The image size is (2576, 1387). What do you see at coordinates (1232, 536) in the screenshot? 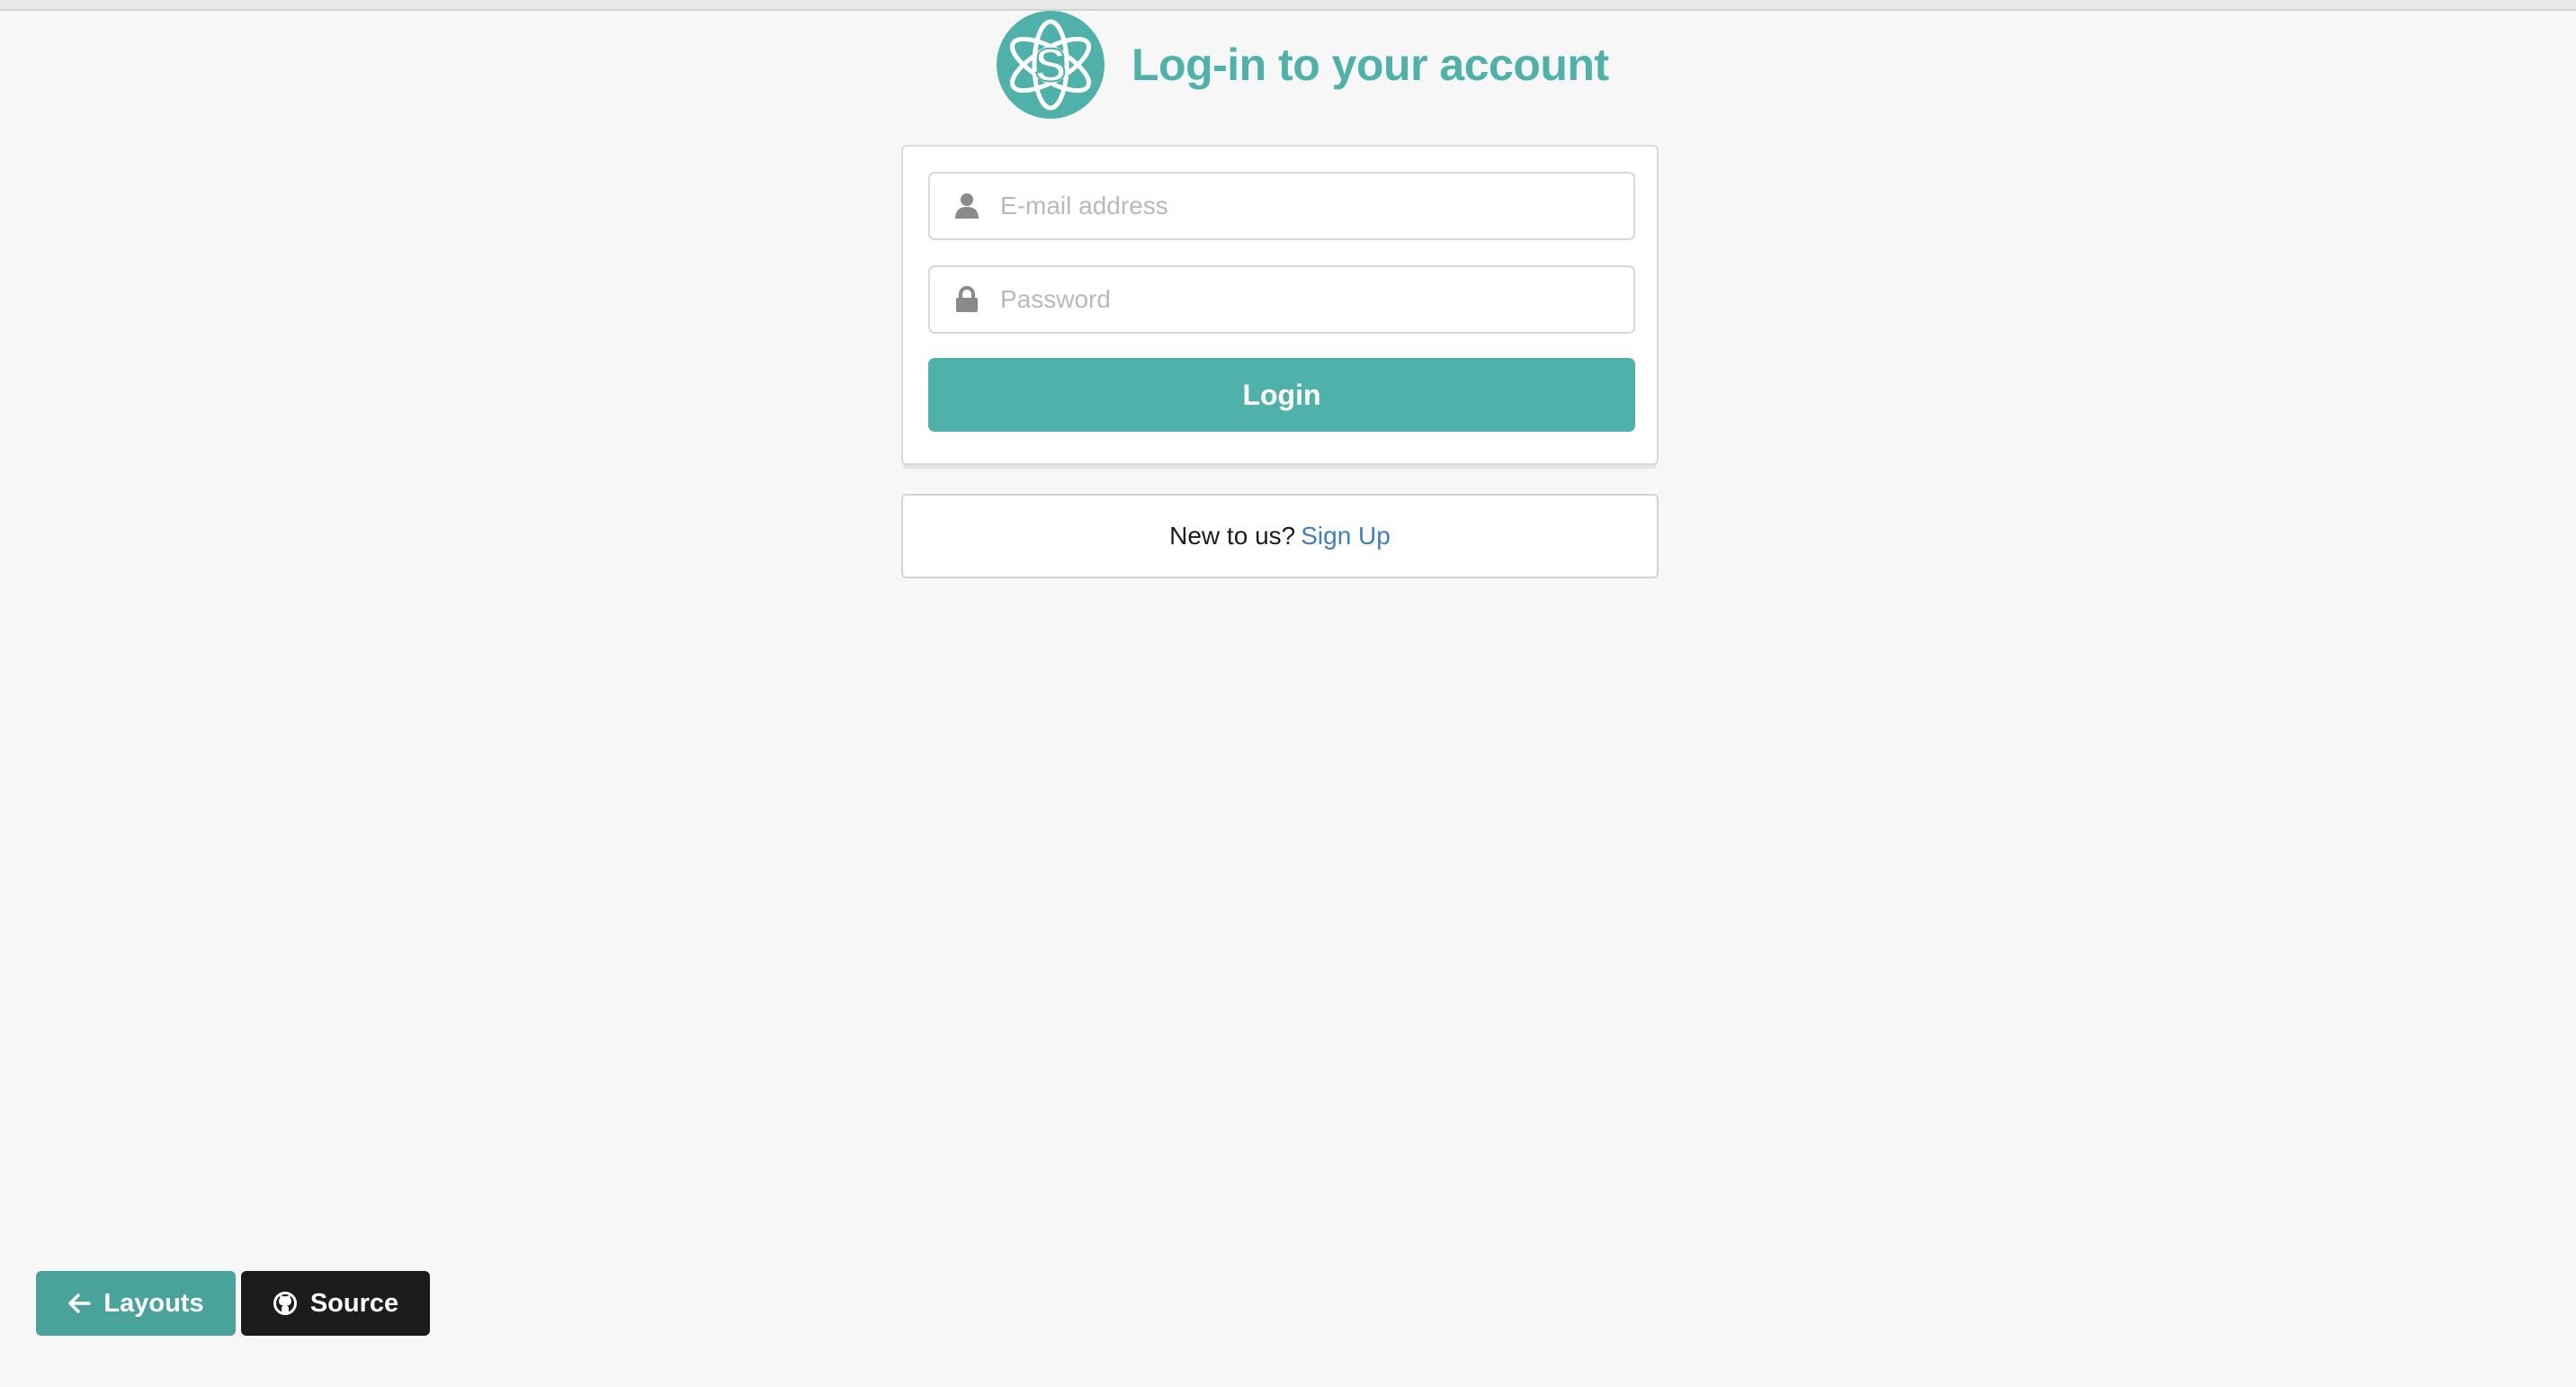
I see `signup-prompt-text: New to us?` at bounding box center [1232, 536].